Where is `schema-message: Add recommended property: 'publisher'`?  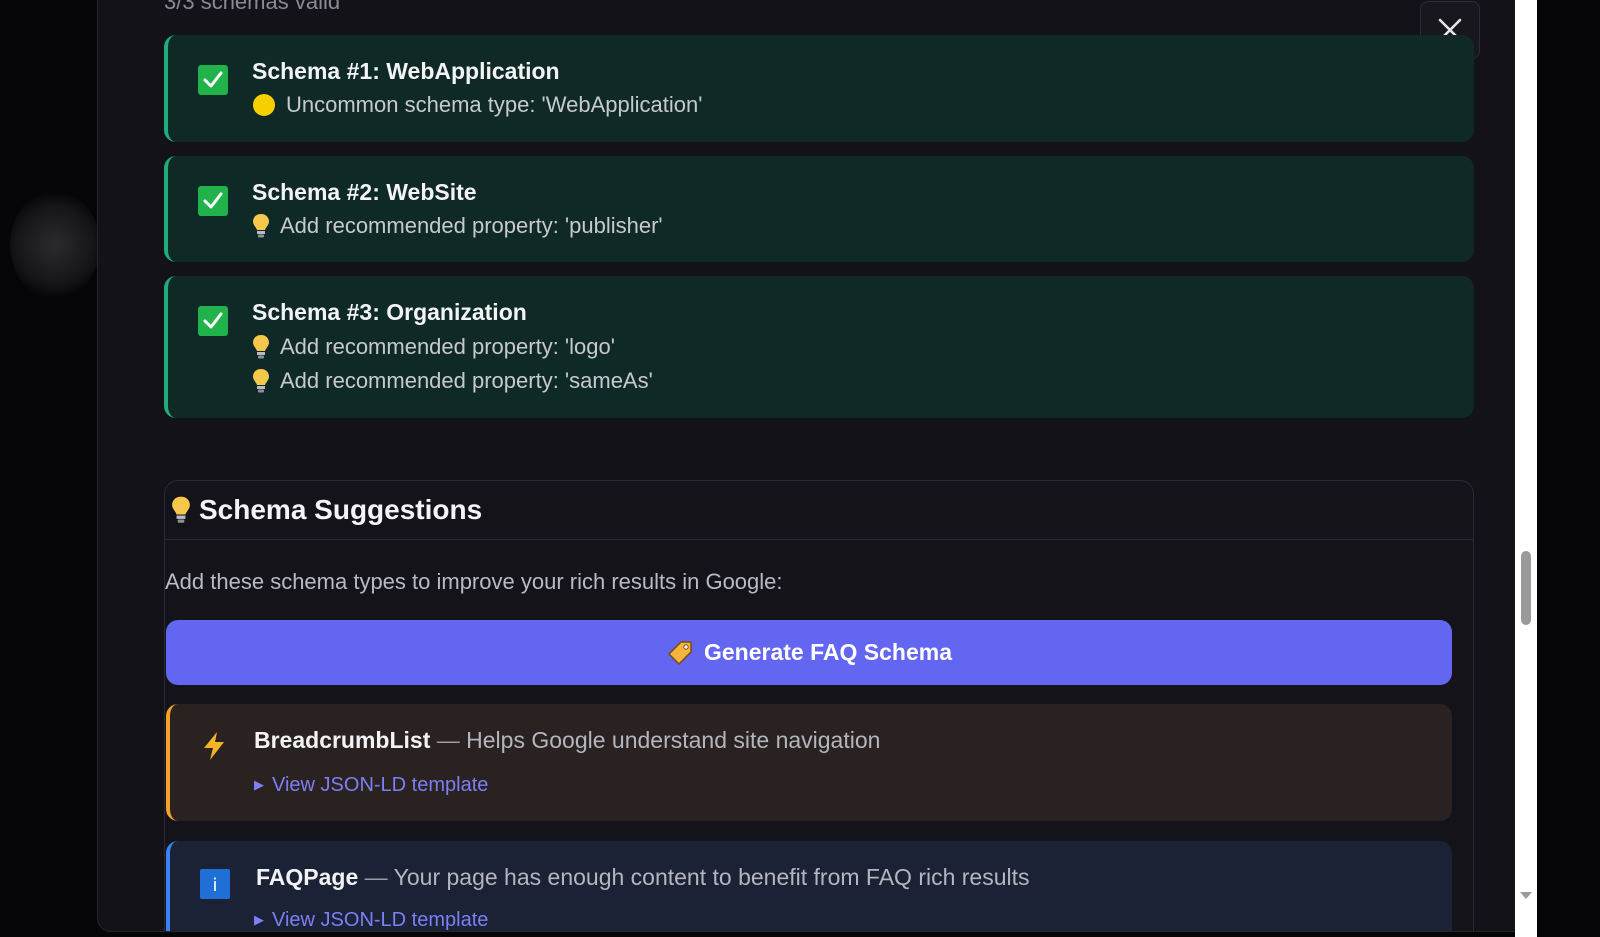
schema-message: Add recommended property: 'publisher' is located at coordinates (457, 226).